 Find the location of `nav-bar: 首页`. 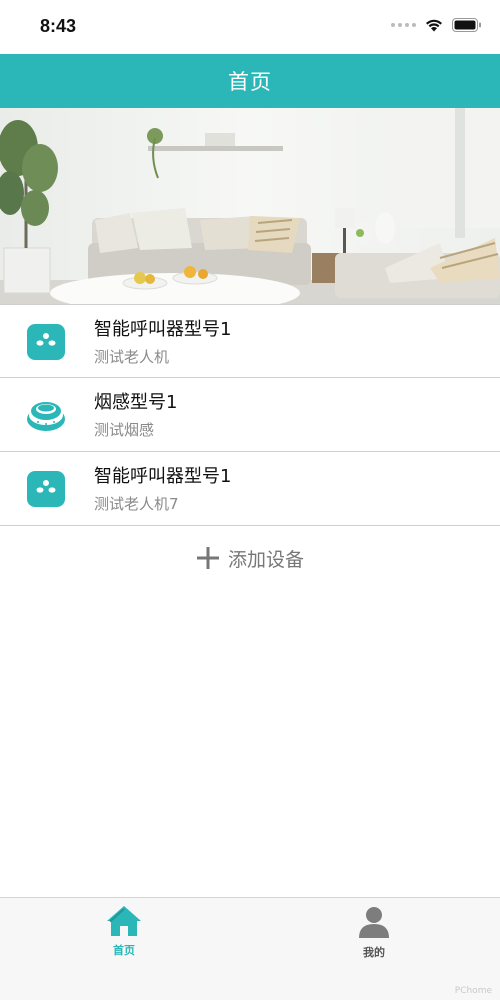

nav-bar: 首页 is located at coordinates (250, 81).